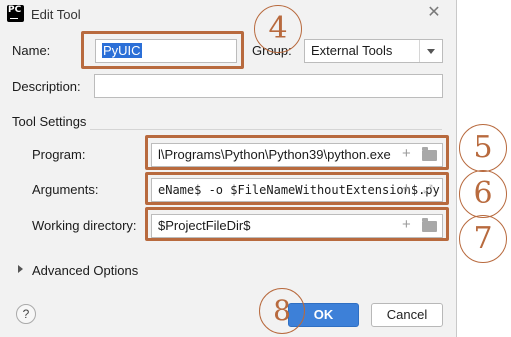 Image resolution: width=511 pixels, height=337 pixels. I want to click on annotation-box-program, so click(297, 152).